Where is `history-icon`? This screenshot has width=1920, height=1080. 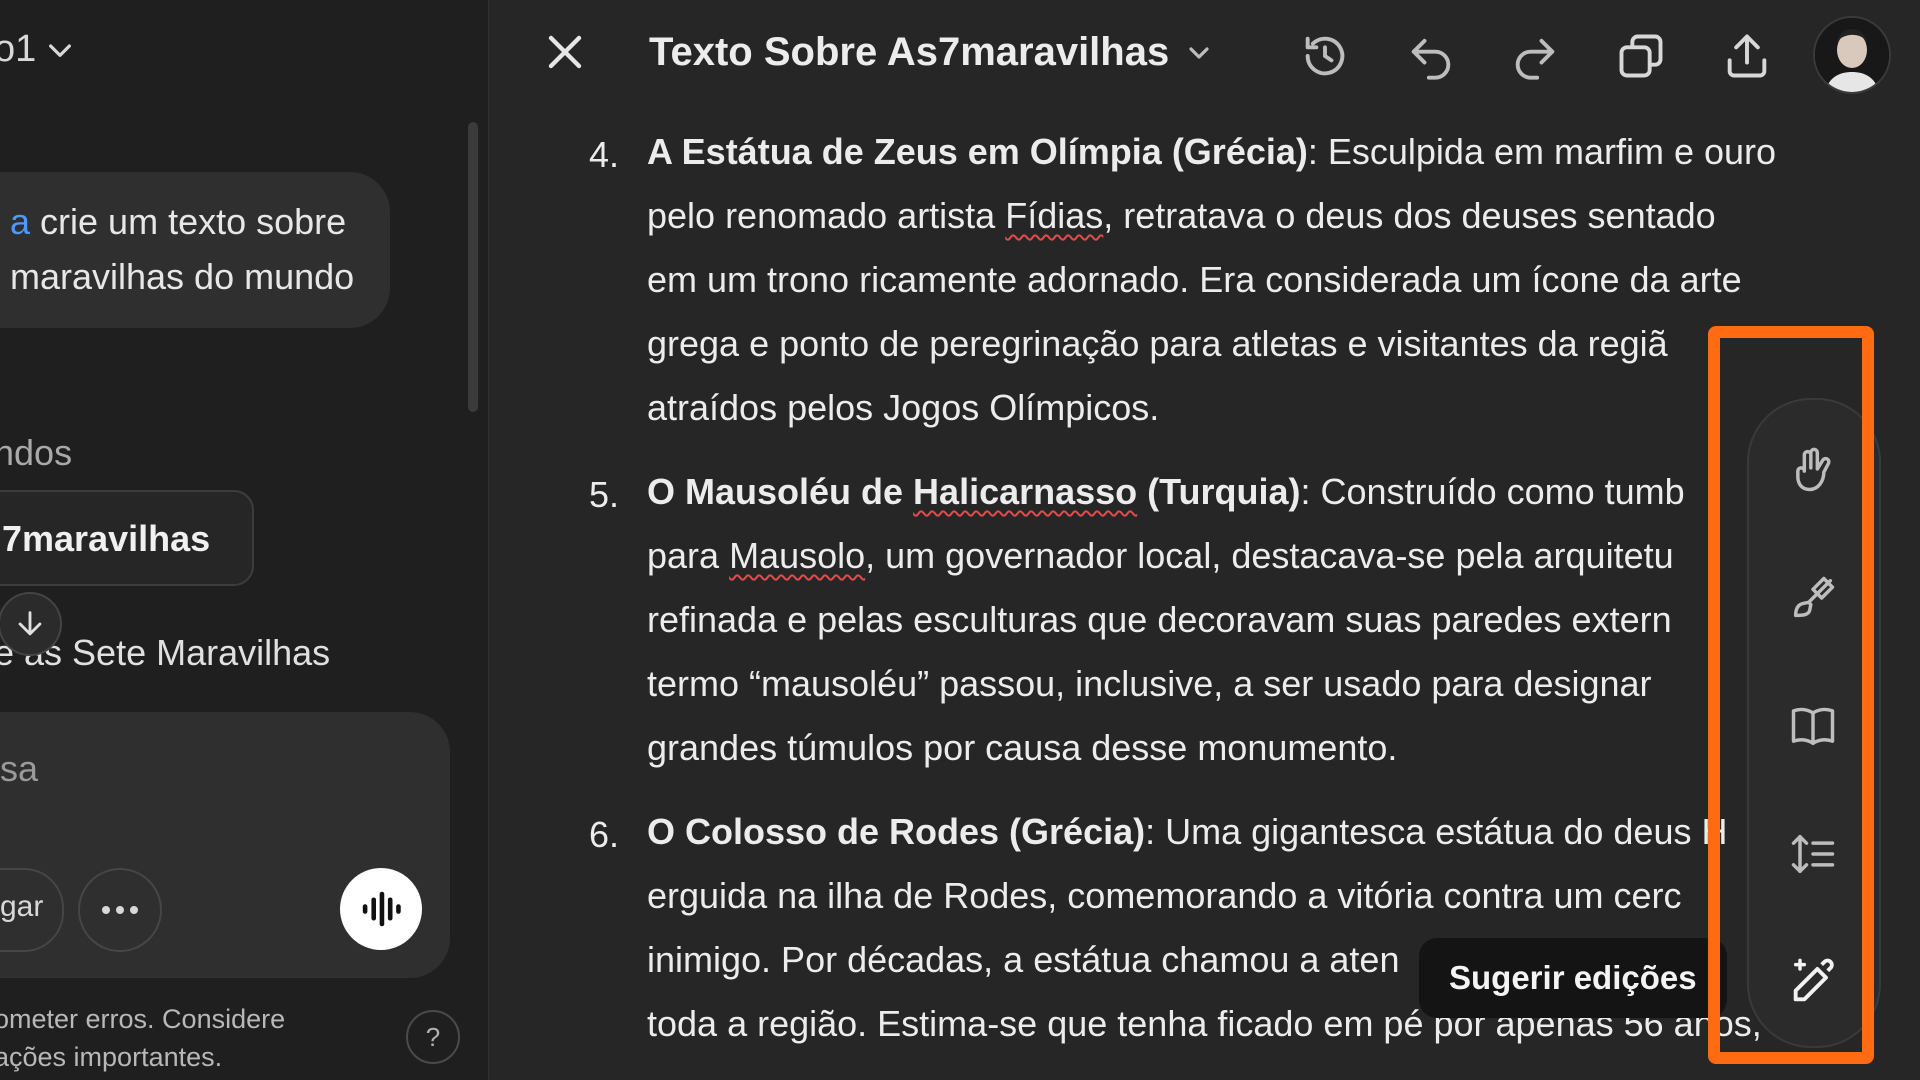 history-icon is located at coordinates (1325, 56).